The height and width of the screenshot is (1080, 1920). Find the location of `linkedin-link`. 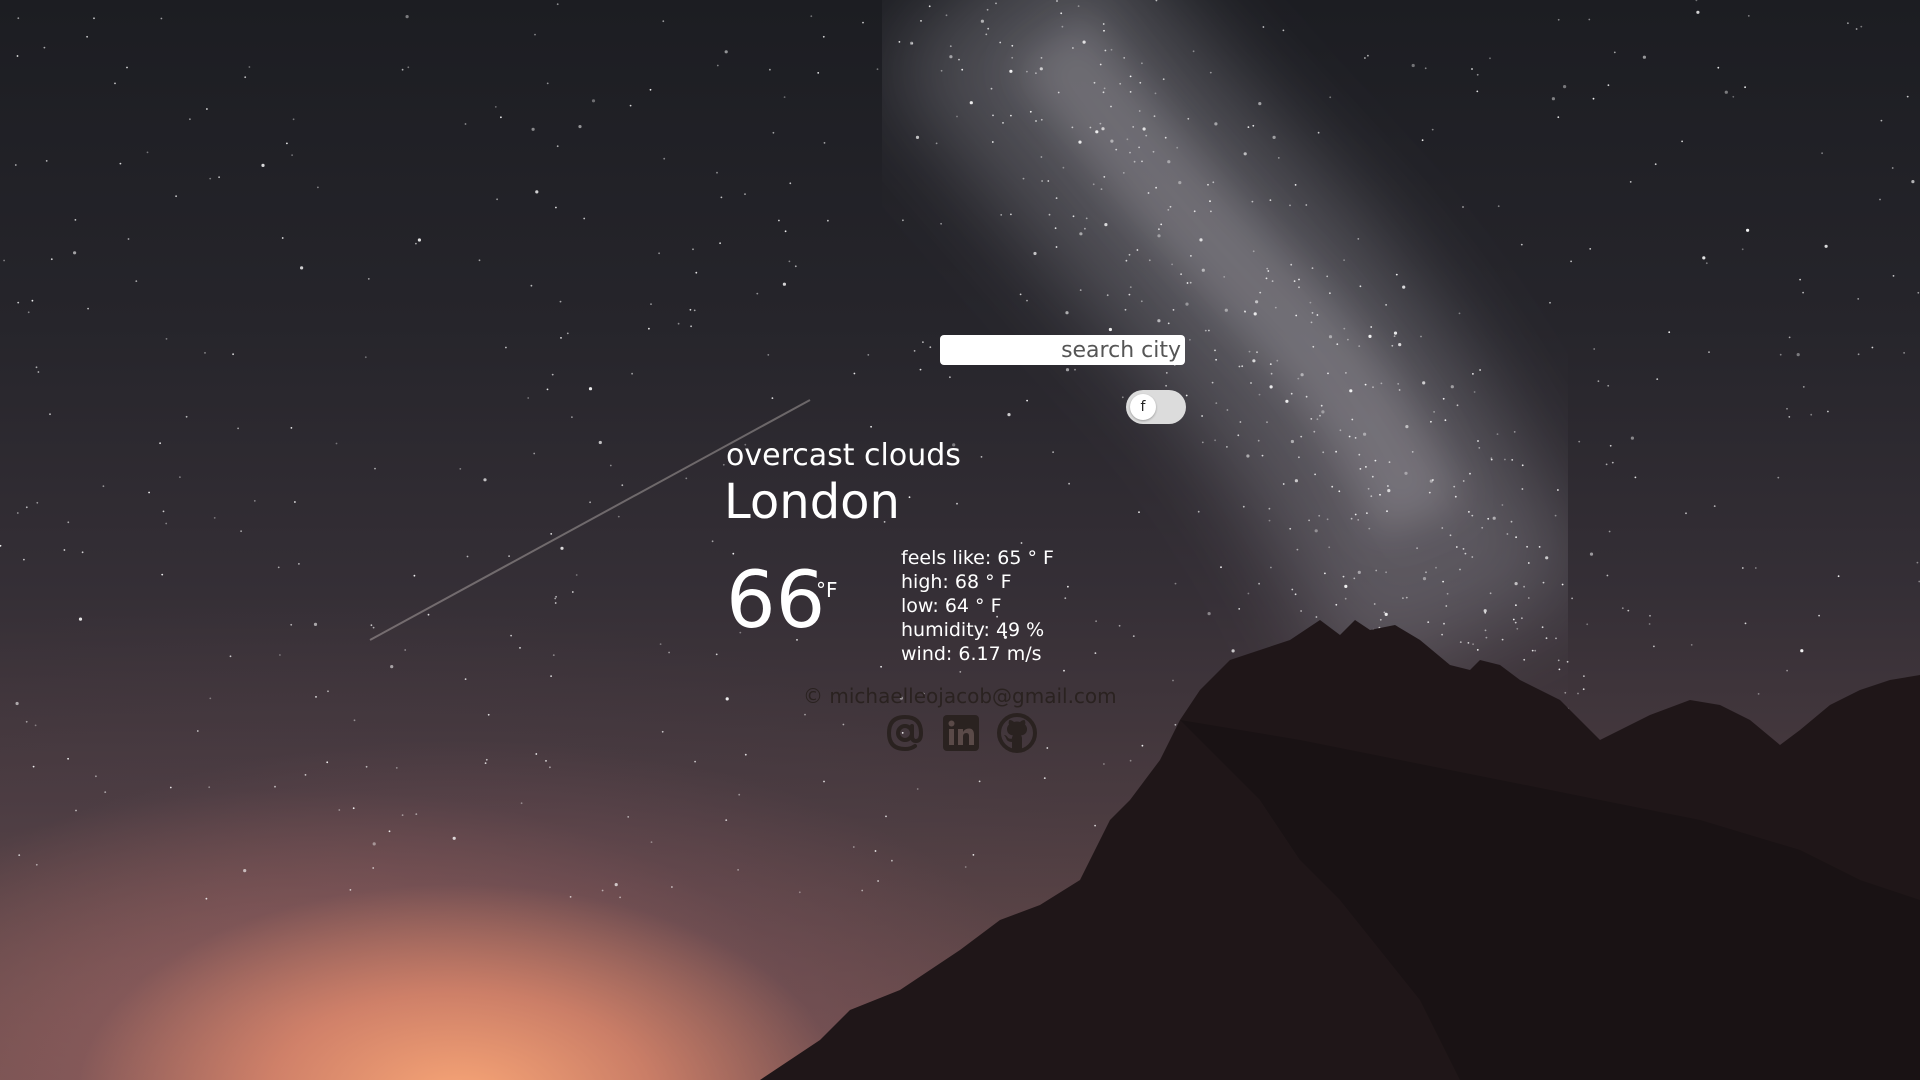

linkedin-link is located at coordinates (961, 733).